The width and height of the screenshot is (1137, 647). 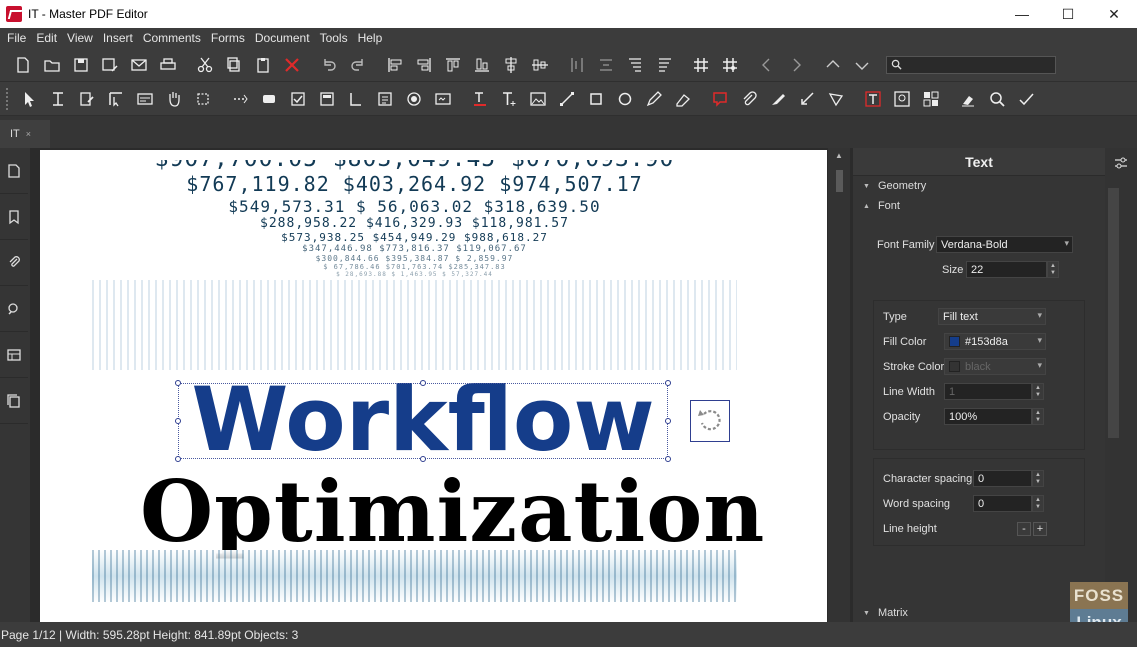 What do you see at coordinates (880, 613) in the screenshot?
I see `matrix-section: ▼ Matrix` at bounding box center [880, 613].